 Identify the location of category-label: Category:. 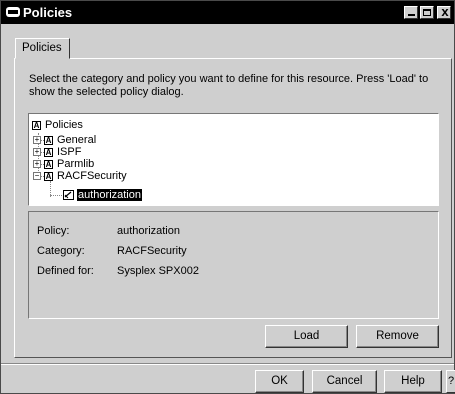
(61, 251).